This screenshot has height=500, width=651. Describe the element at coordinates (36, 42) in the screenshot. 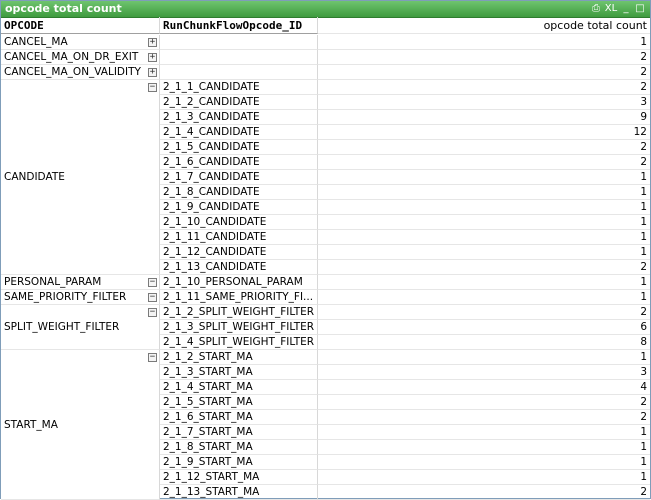

I see `opcode-label: CANCEL_MA` at that location.